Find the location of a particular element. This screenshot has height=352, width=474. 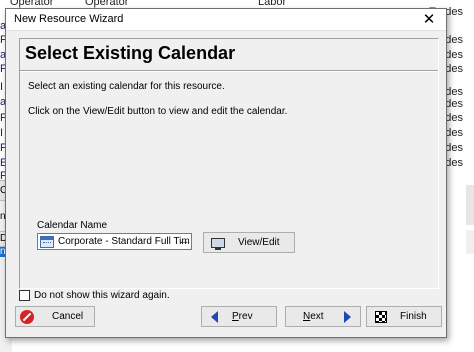

calendar-icon is located at coordinates (47, 242).